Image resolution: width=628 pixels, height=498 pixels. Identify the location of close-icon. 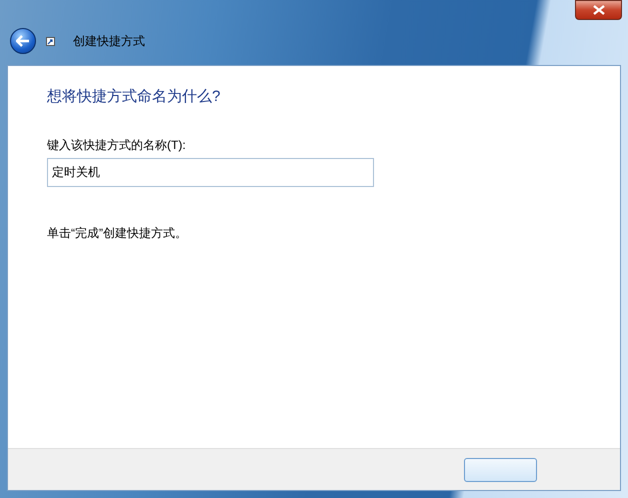
(598, 10).